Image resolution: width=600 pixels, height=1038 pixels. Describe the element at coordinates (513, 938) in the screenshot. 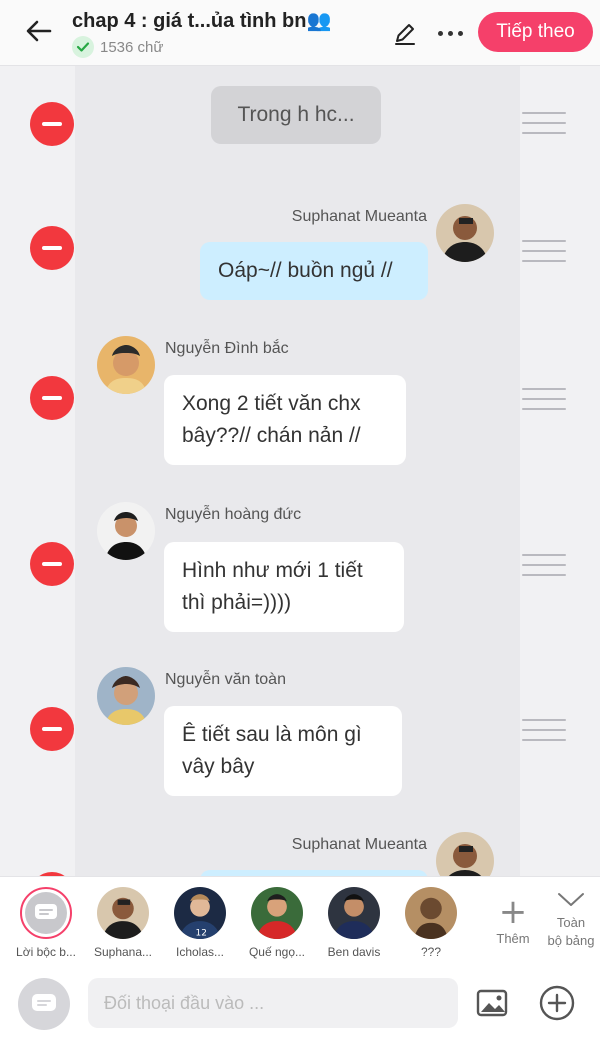

I see `add-character-label: Thêm` at that location.